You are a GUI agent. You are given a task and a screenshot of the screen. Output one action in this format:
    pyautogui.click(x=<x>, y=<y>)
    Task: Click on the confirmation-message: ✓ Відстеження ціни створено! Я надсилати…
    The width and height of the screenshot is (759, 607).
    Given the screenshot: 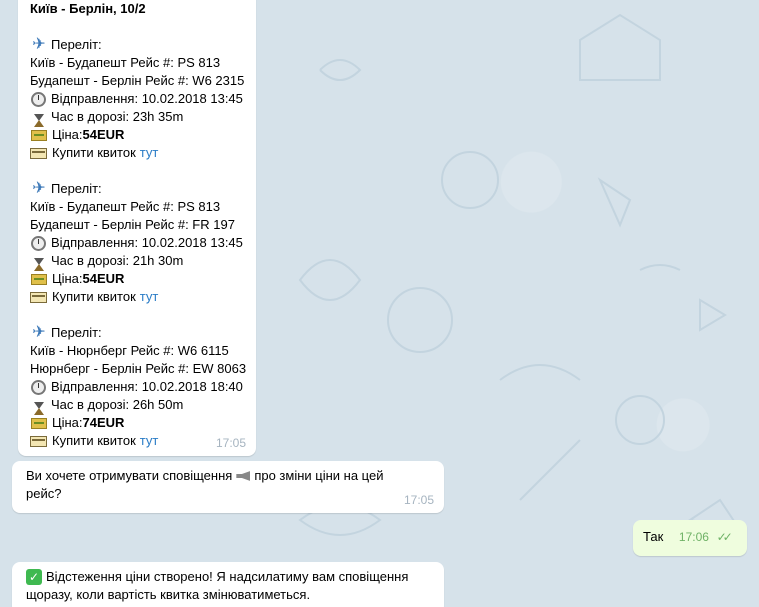 What is the action you would take?
    pyautogui.click(x=228, y=584)
    